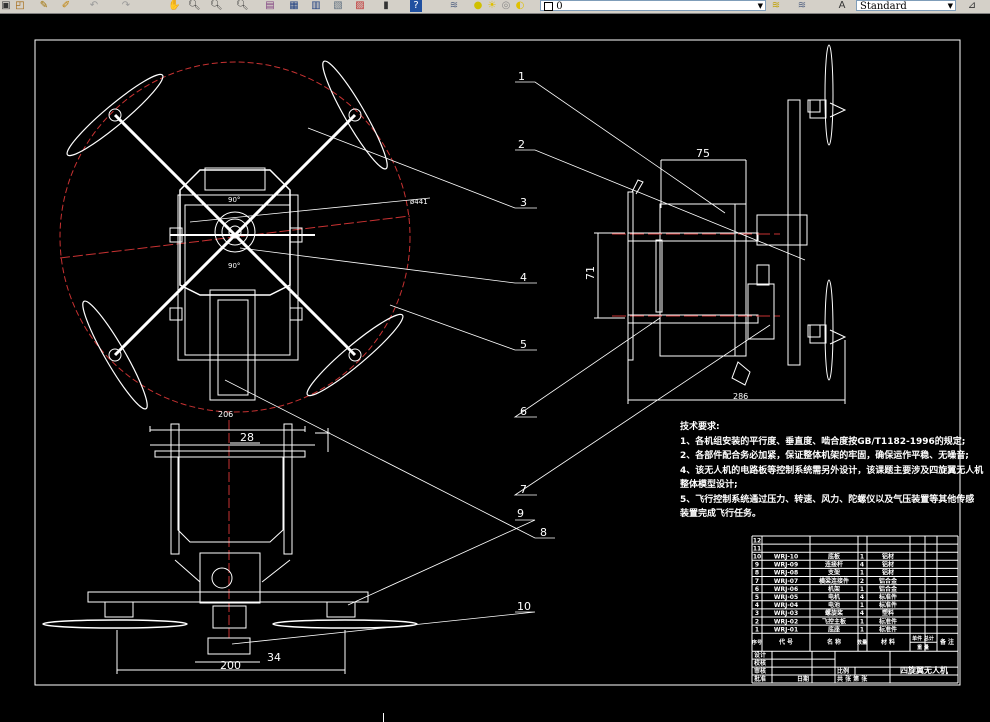  I want to click on part-name: 电池, so click(834, 605).